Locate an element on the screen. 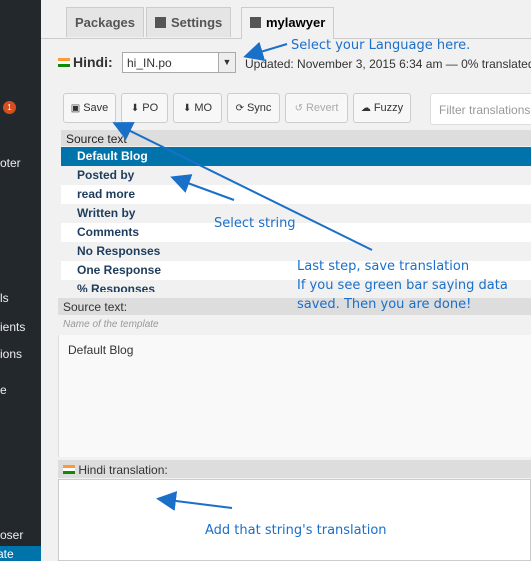 The image size is (531, 561). annotation-save-line3: saved. Then you are done! is located at coordinates (384, 304).